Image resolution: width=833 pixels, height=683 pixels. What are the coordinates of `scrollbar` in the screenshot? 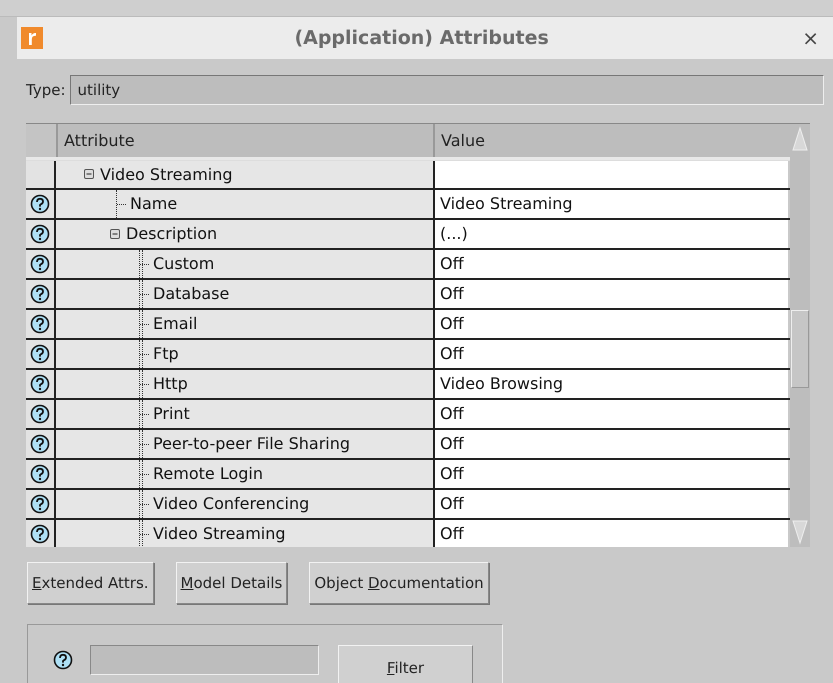 It's located at (800, 335).